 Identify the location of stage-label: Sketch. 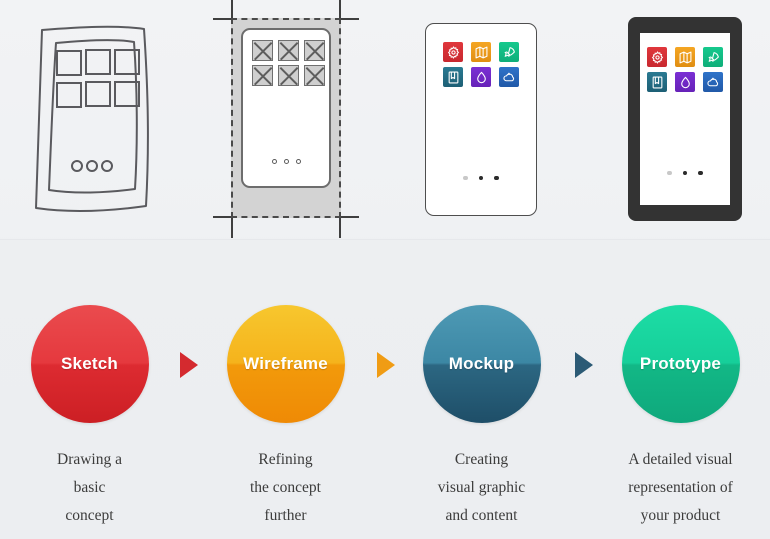
(89, 363).